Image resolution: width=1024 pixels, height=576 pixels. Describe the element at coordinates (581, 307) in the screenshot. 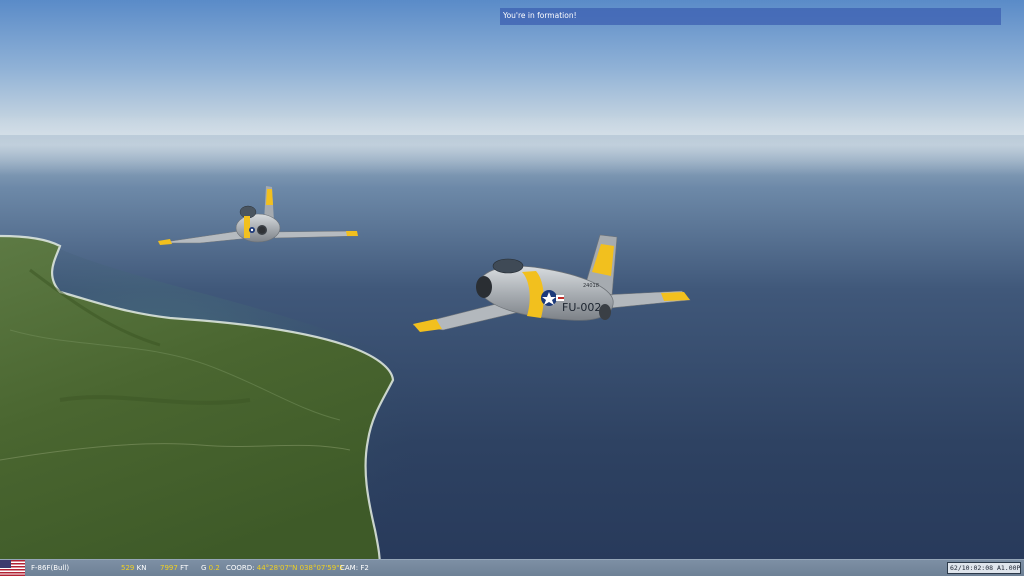

I see `lead-jet-buzz-number: FU-002` at that location.